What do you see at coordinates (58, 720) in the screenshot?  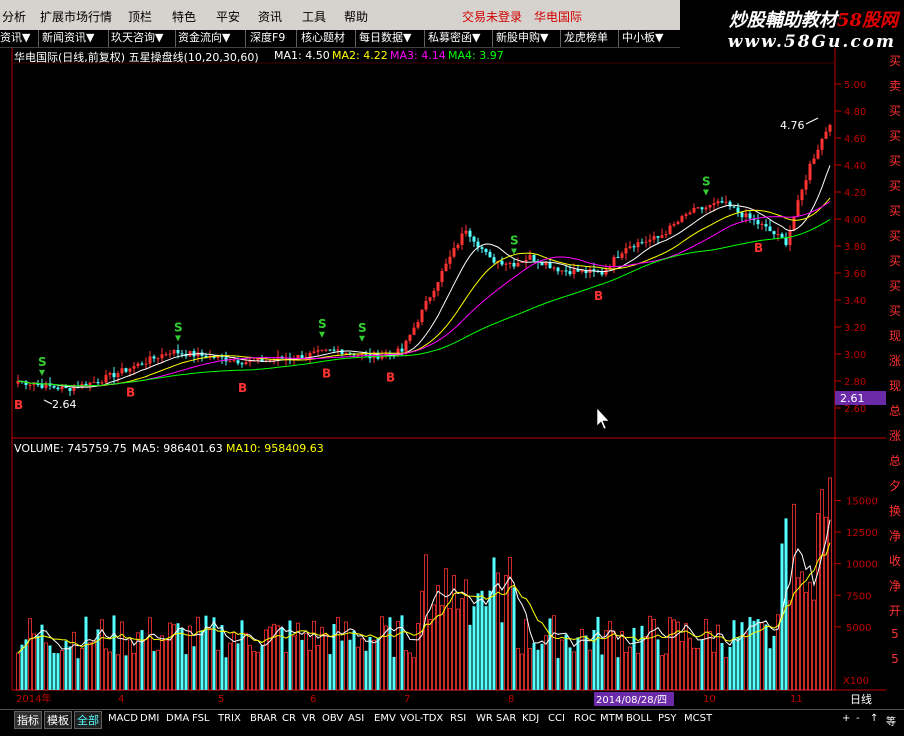 I see `tab-template: 模板` at bounding box center [58, 720].